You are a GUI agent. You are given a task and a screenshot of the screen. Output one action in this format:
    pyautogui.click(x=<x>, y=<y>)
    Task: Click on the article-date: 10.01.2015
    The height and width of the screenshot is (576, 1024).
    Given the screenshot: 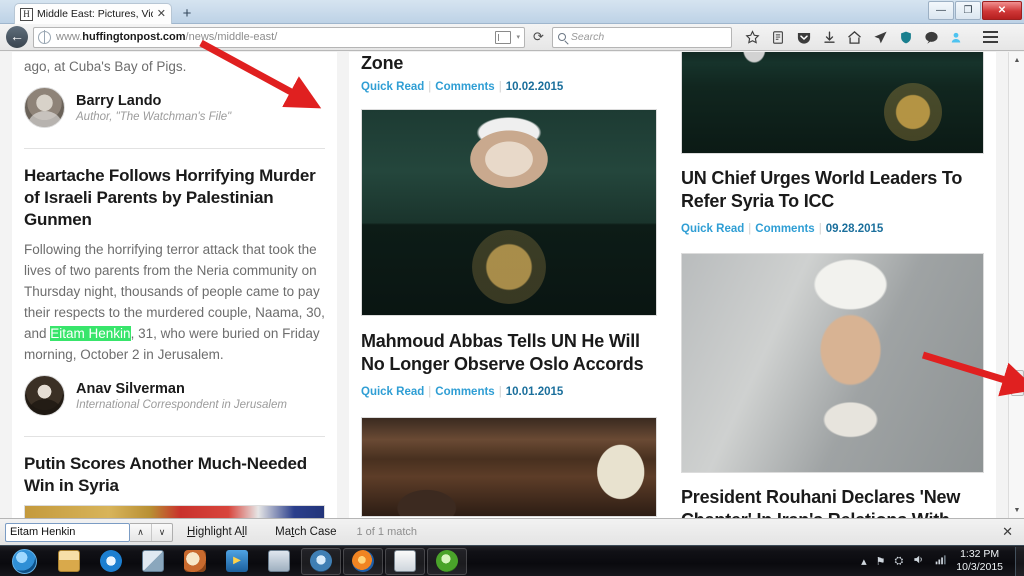 What is the action you would take?
    pyautogui.click(x=534, y=392)
    